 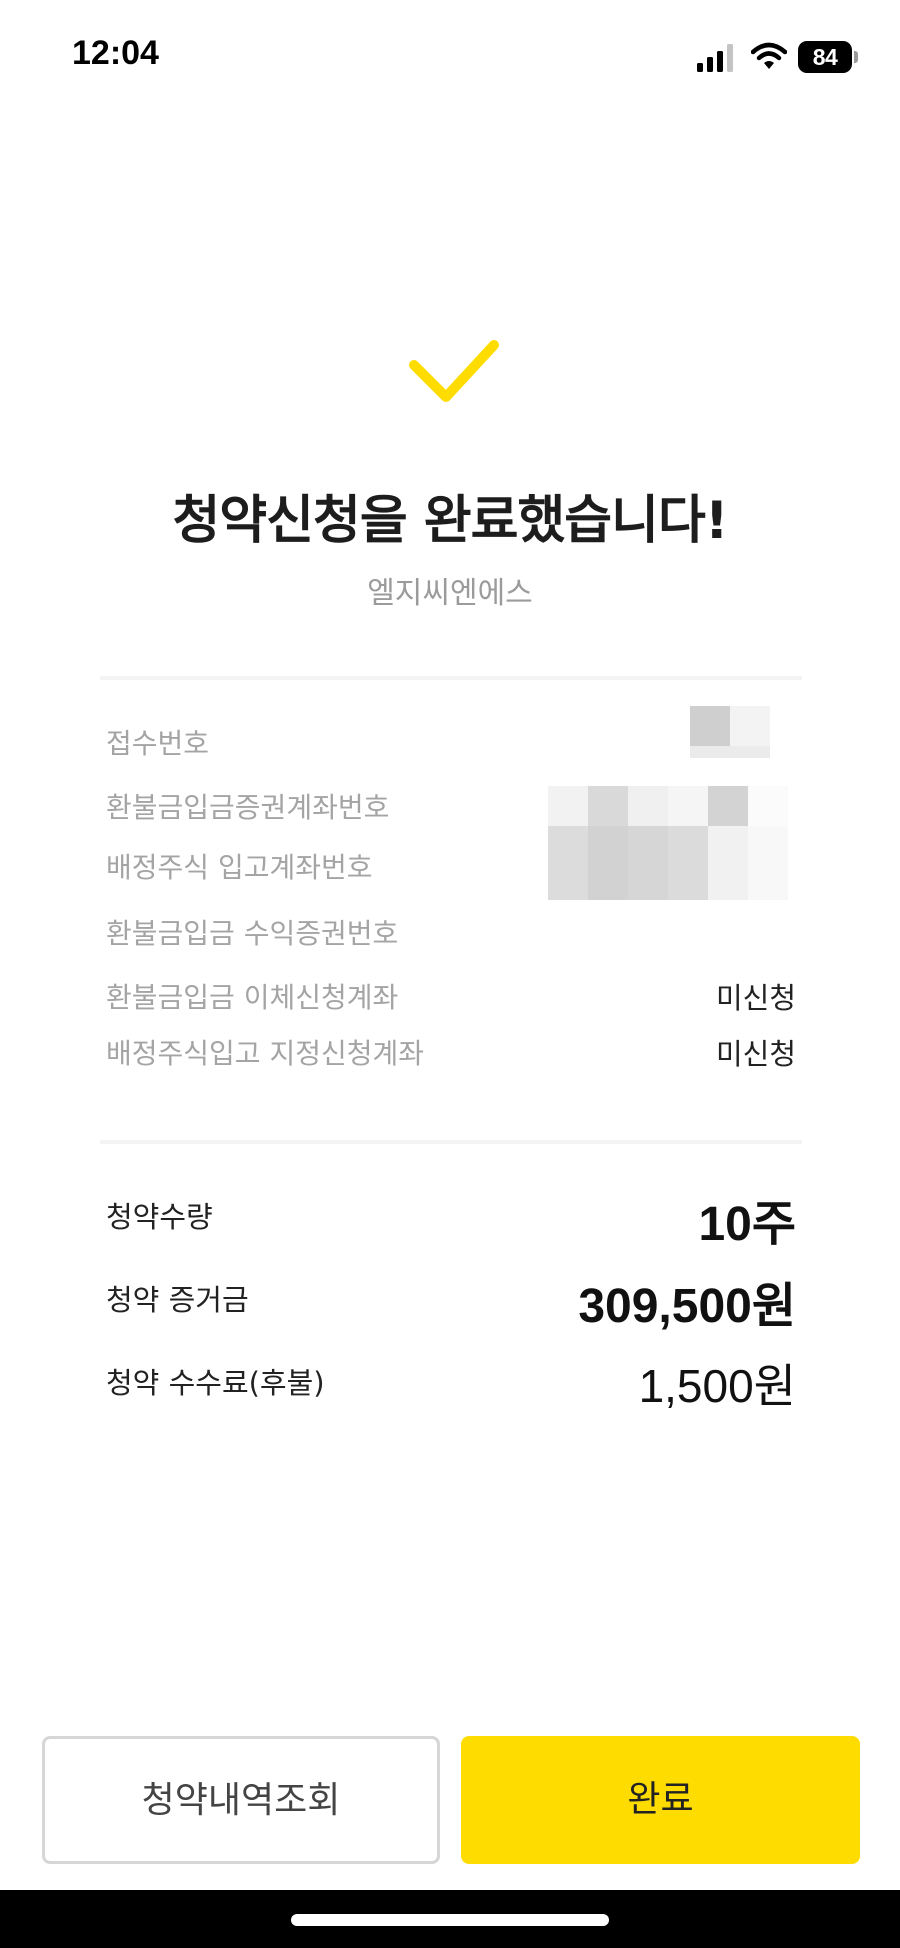 What do you see at coordinates (241, 1800) in the screenshot?
I see `subscription-history-button: 청약내역조회` at bounding box center [241, 1800].